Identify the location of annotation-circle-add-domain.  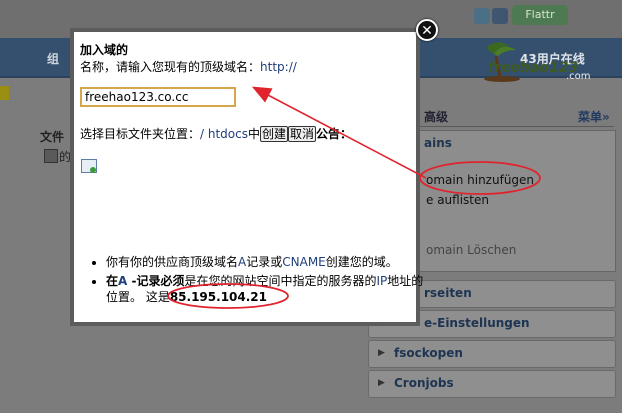
(480, 178).